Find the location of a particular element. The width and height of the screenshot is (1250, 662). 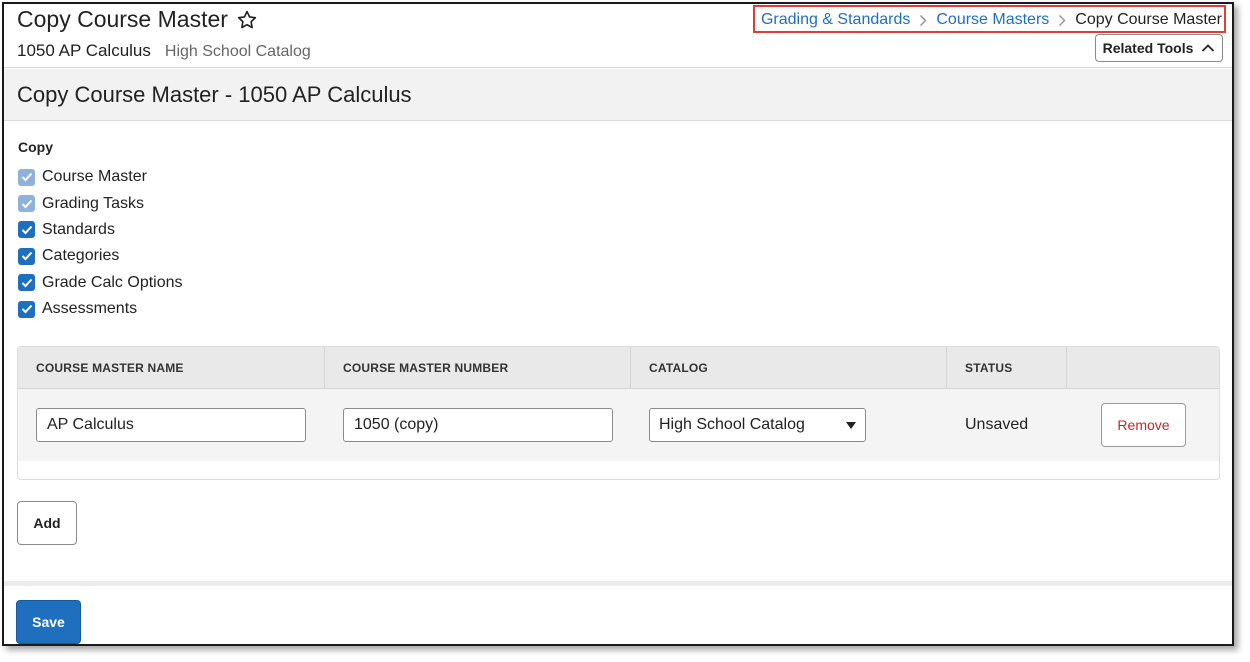

related-tools-label: Related Tools is located at coordinates (1148, 48).